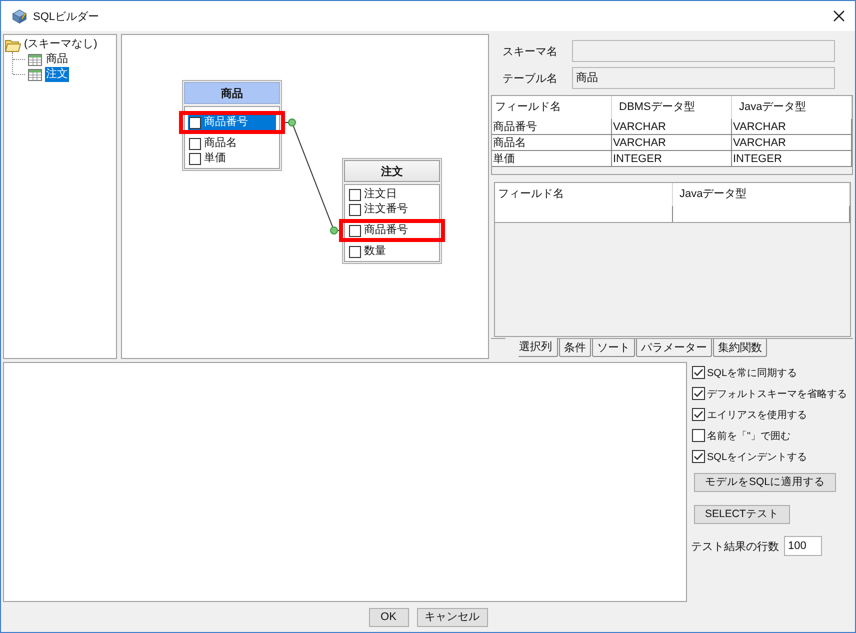 Image resolution: width=856 pixels, height=633 pixels. Describe the element at coordinates (672, 214) in the screenshot. I see `empty-table-row` at that location.